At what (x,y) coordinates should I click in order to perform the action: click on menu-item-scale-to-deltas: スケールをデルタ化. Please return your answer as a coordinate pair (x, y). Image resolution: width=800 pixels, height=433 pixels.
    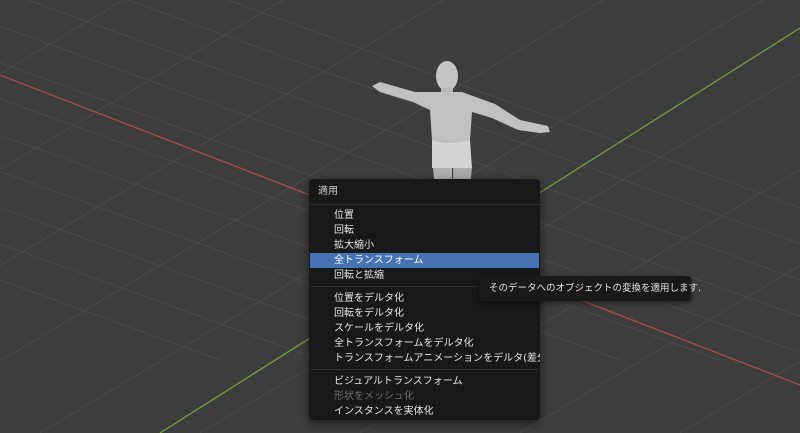
    Looking at the image, I should click on (424, 328).